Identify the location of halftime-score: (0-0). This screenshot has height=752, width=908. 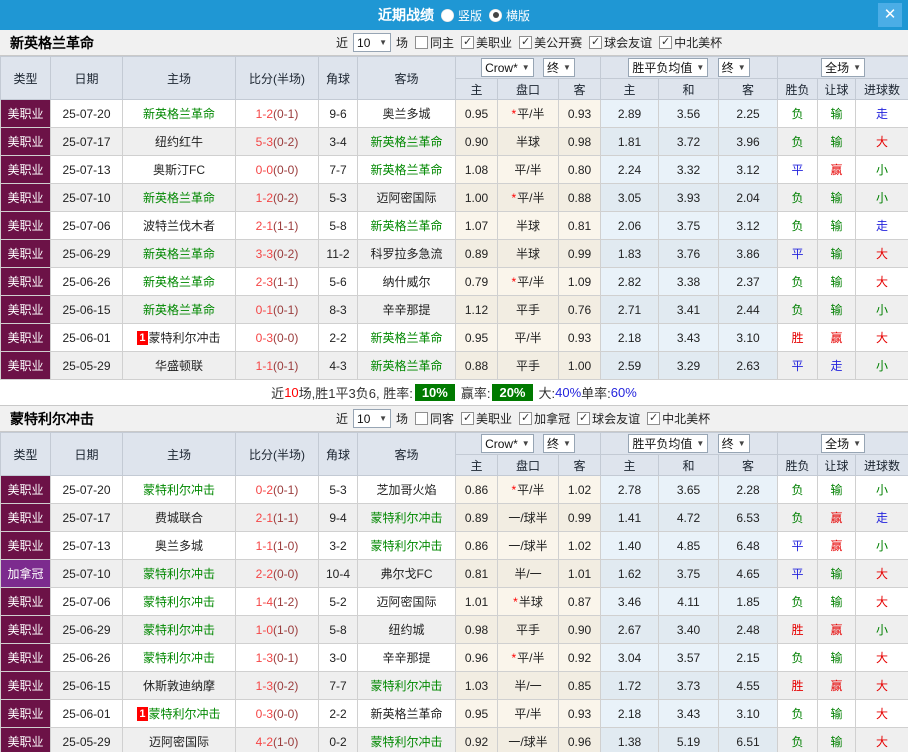
(286, 713).